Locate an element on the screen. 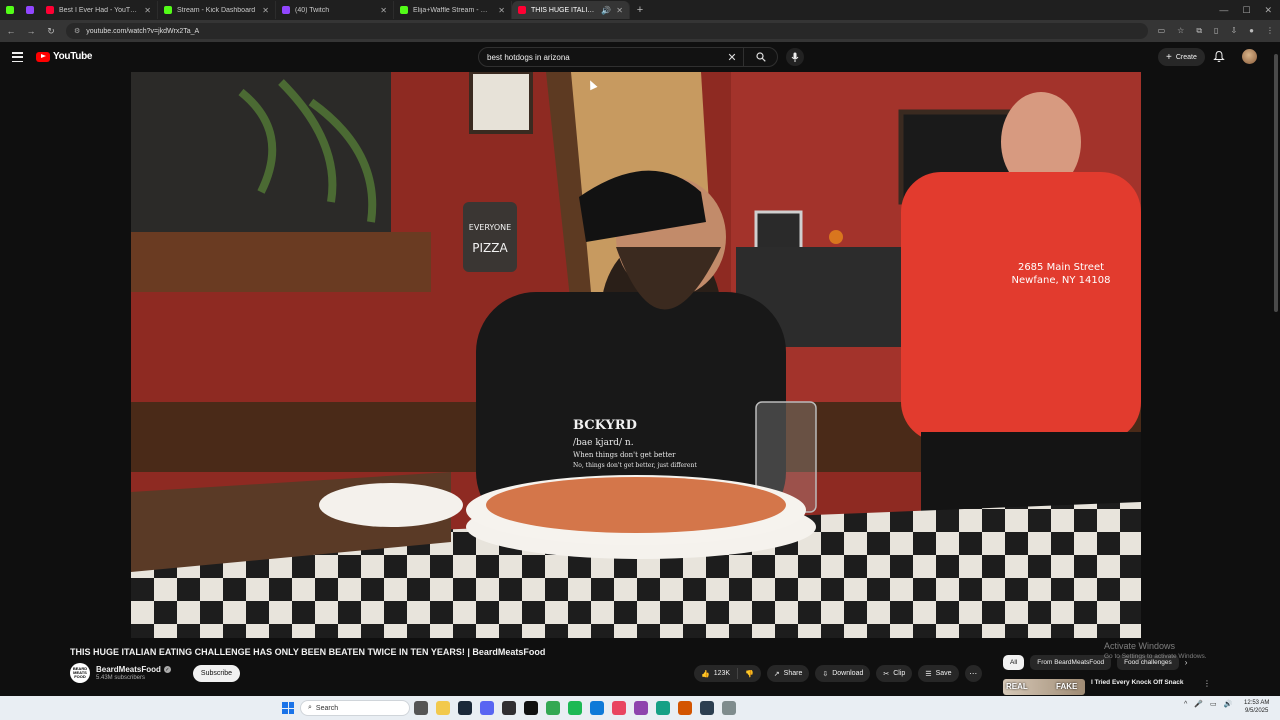 This screenshot has height=720, width=1280. taskbar-search: ⌕ Search is located at coordinates (355, 708).